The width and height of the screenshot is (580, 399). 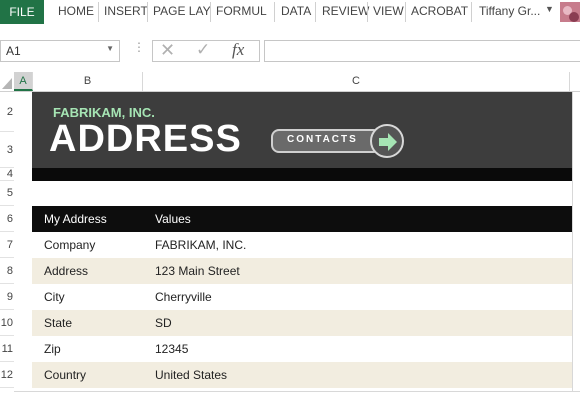 I want to click on table-row: City Cherryville, so click(x=302, y=297).